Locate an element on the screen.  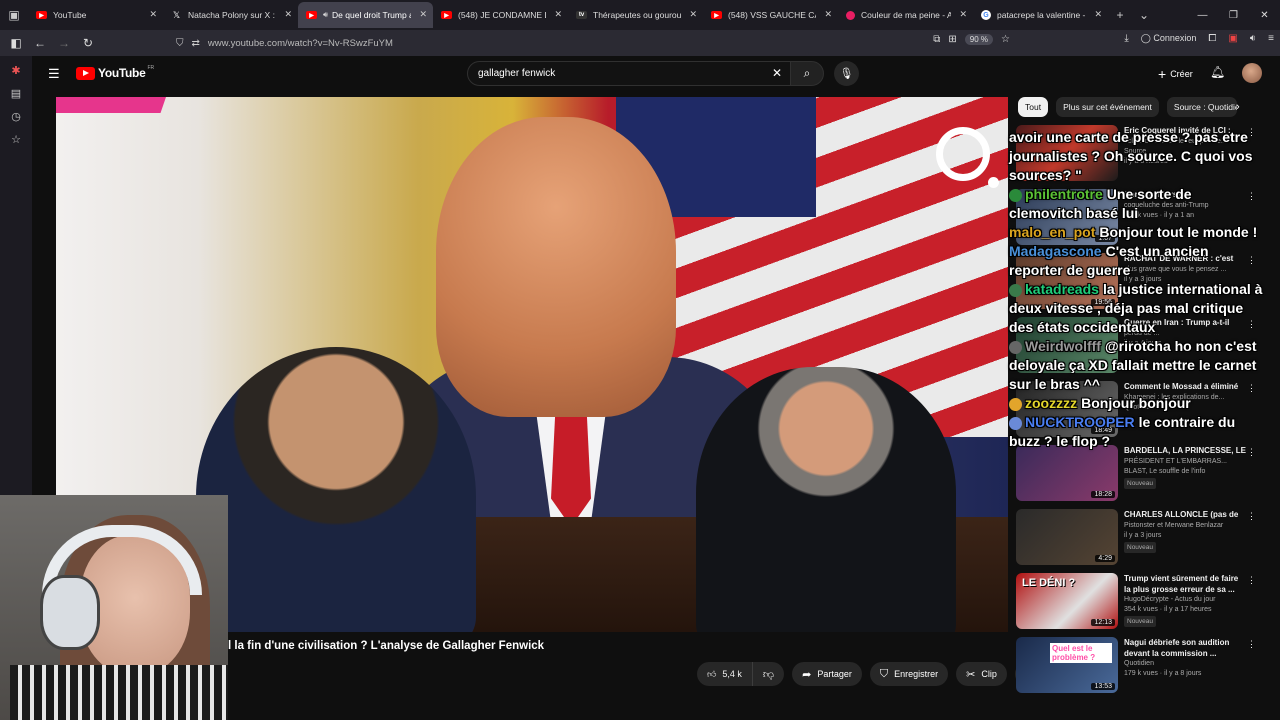
chat-username: malo_en_pot is located at coordinates (1052, 232).